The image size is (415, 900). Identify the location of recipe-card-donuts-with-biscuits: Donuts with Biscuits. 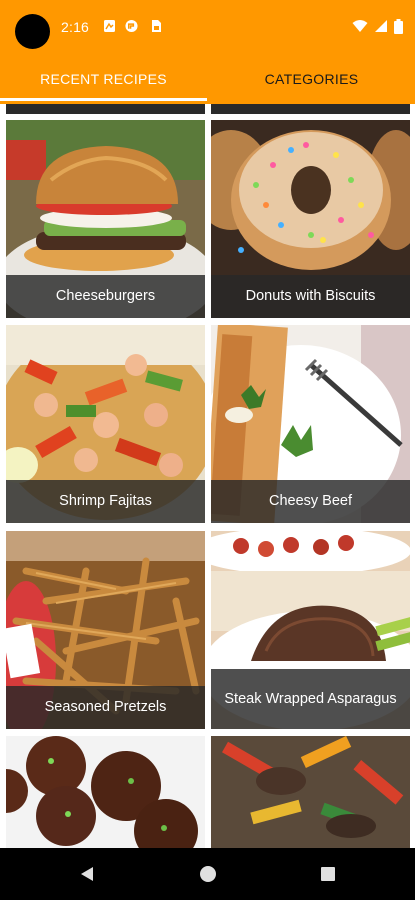
(310, 219).